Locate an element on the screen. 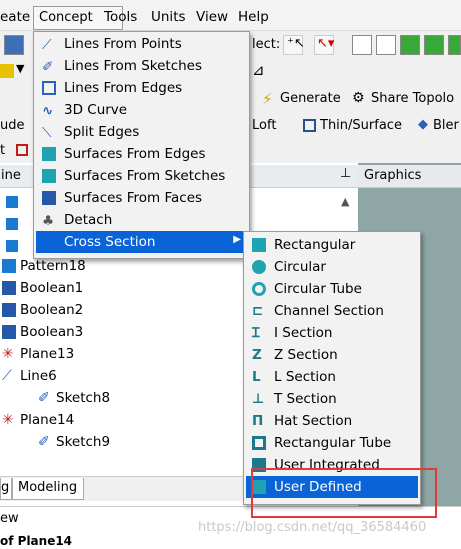 The width and height of the screenshot is (461, 549). tree-item-line6: ⟋ Line6 is located at coordinates (29, 379).